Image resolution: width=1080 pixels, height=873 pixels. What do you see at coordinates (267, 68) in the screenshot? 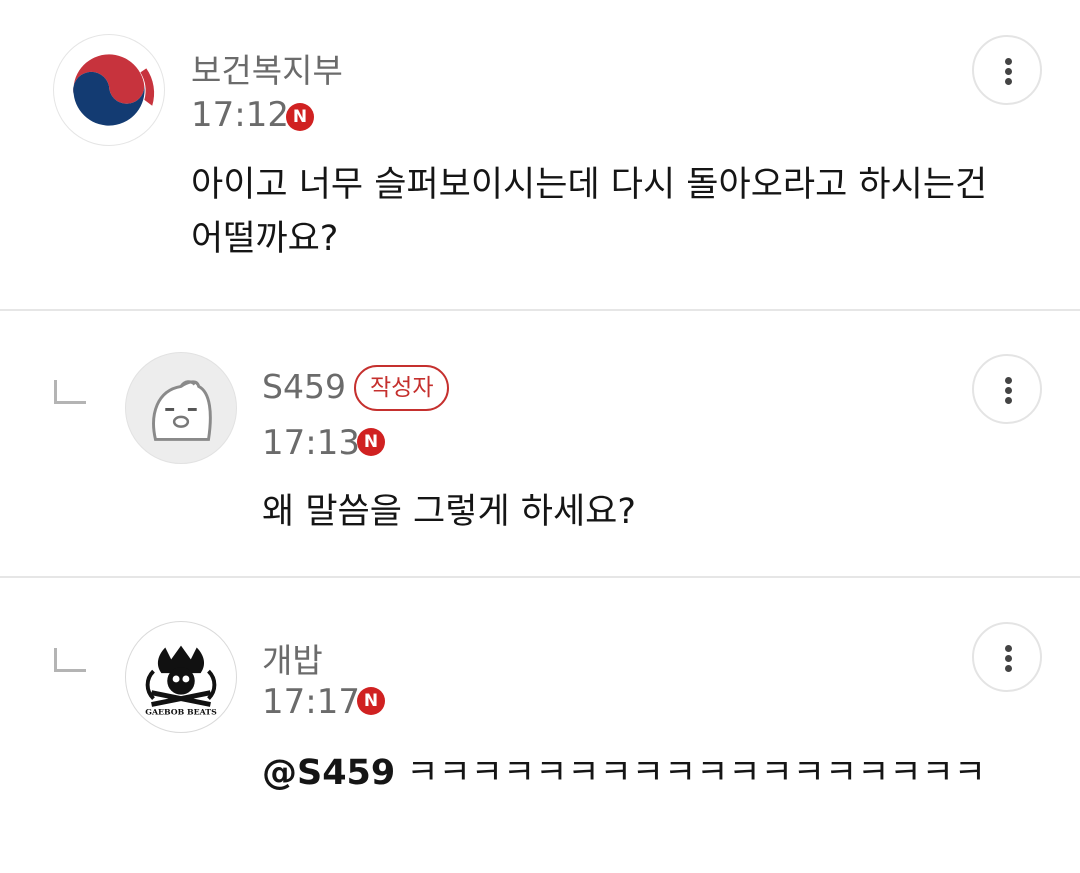
I see `comment-author: 보건복지부` at bounding box center [267, 68].